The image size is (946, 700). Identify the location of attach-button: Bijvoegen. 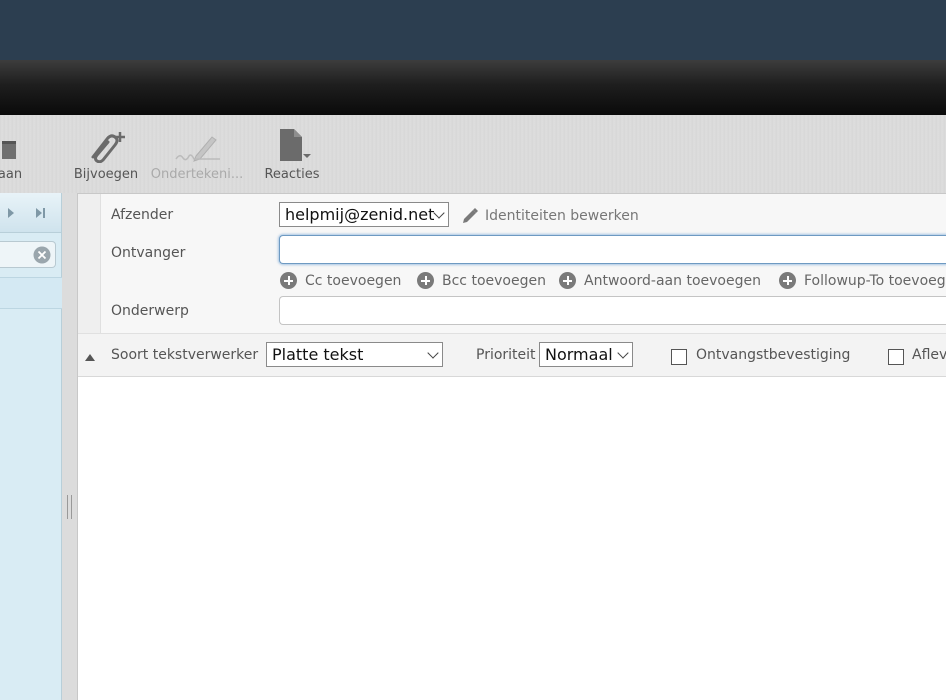
(106, 154).